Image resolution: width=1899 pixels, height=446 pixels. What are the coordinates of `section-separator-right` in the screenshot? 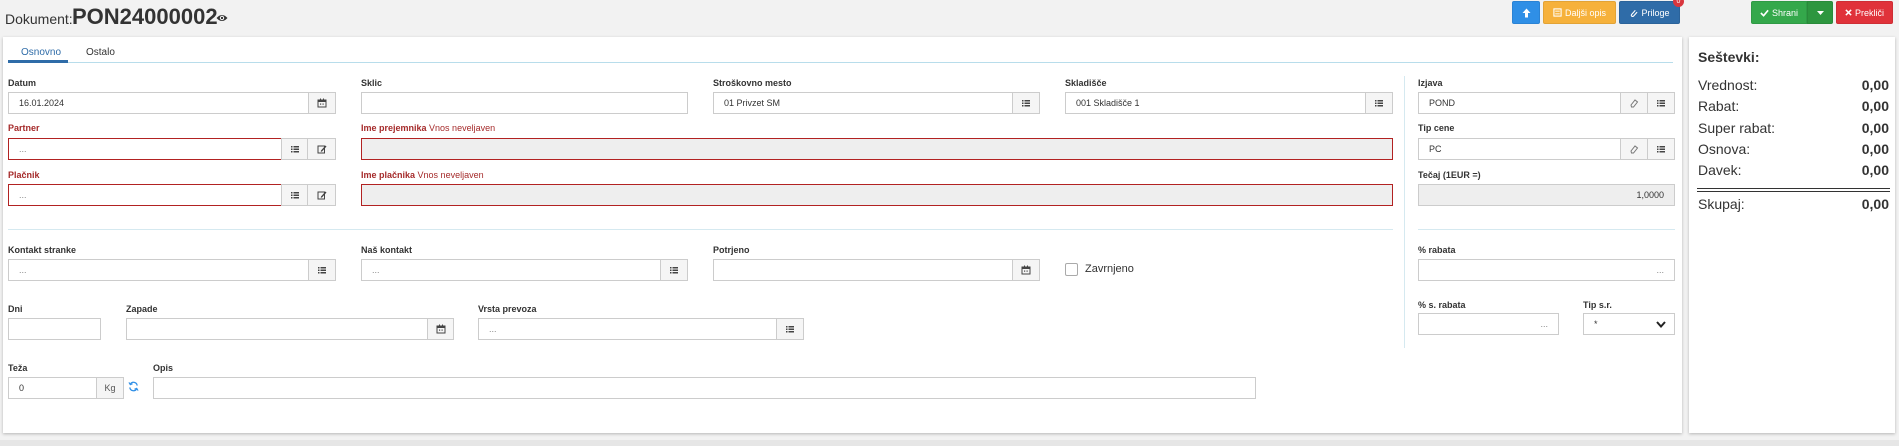 It's located at (1546, 229).